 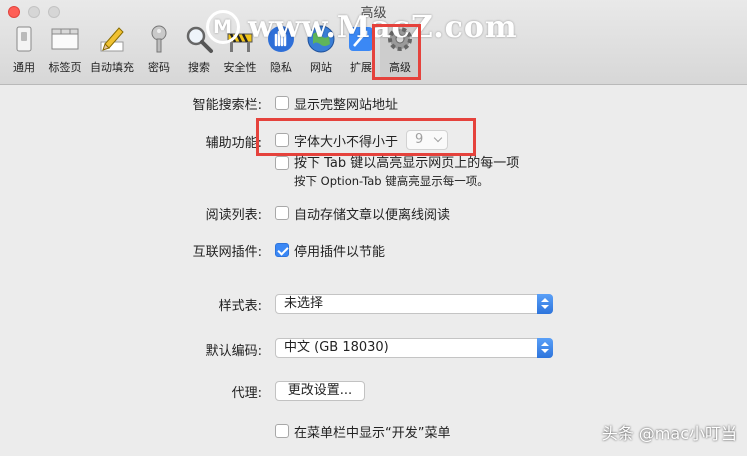 What do you see at coordinates (24, 67) in the screenshot?
I see `tab-label: 通用` at bounding box center [24, 67].